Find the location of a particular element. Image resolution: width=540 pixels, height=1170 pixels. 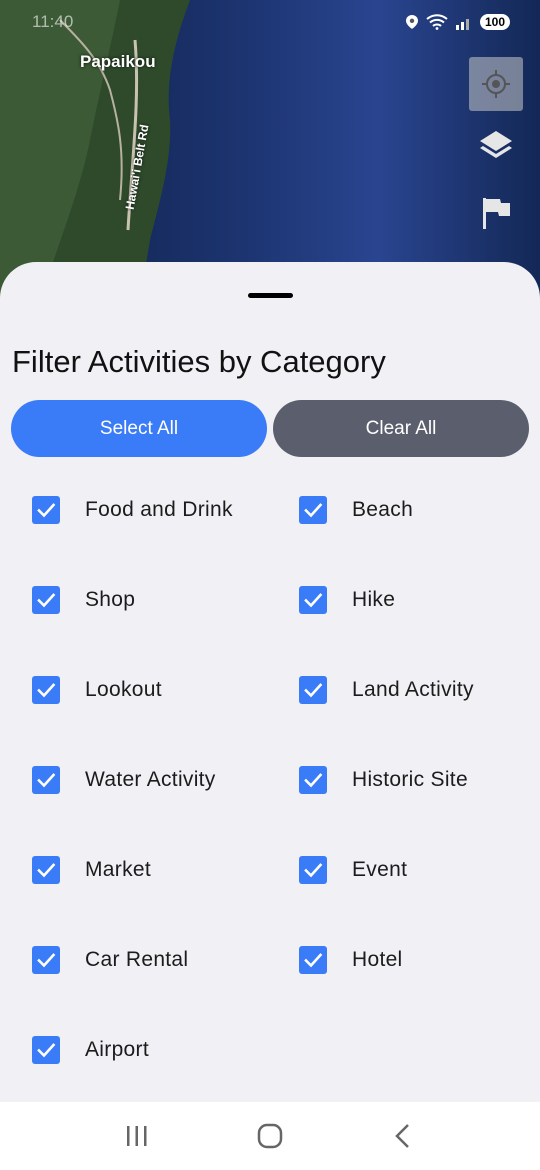

flag-button is located at coordinates (496, 213).